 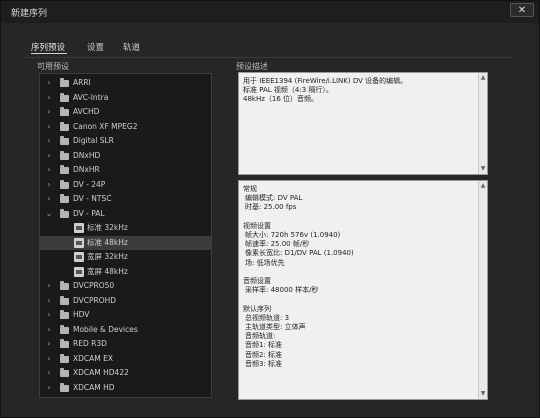 I want to click on tree-item-label: Mobile & Devices, so click(x=105, y=329).